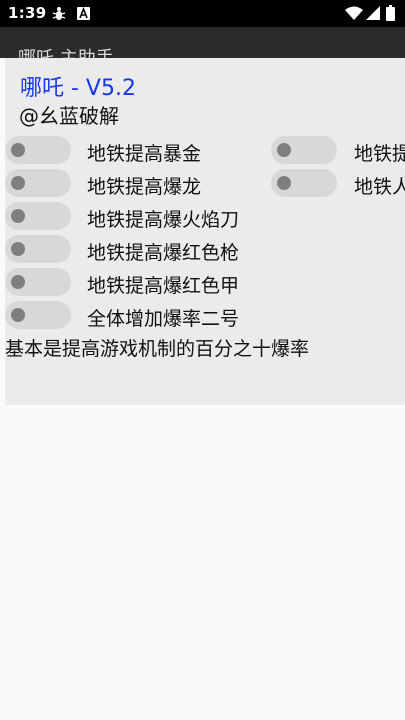  What do you see at coordinates (373, 13) in the screenshot?
I see `signal-icon` at bounding box center [373, 13].